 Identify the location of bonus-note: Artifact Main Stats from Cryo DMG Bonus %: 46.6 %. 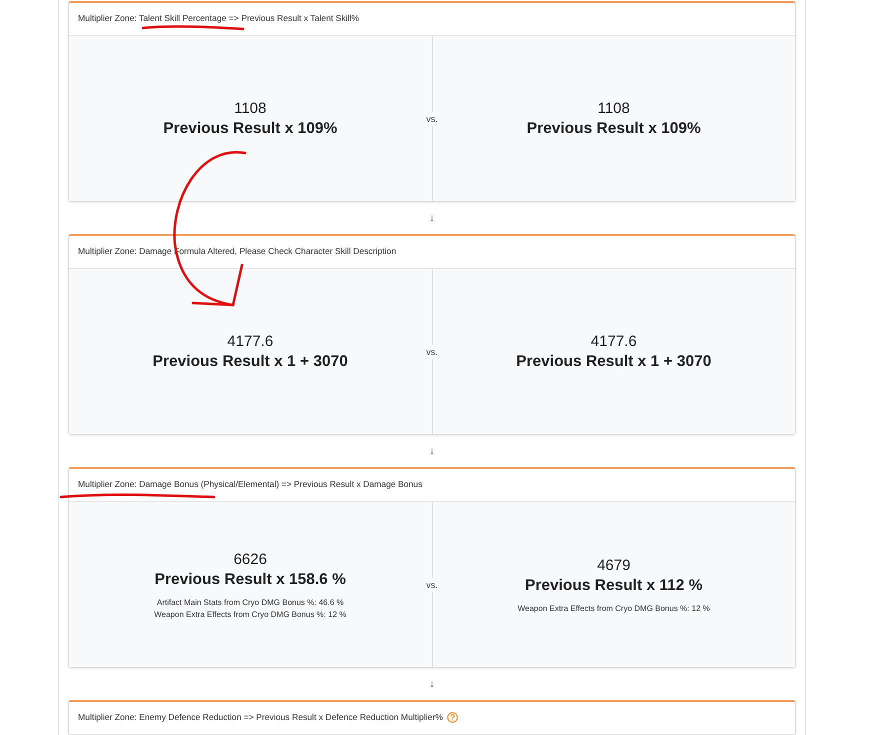
(250, 602).